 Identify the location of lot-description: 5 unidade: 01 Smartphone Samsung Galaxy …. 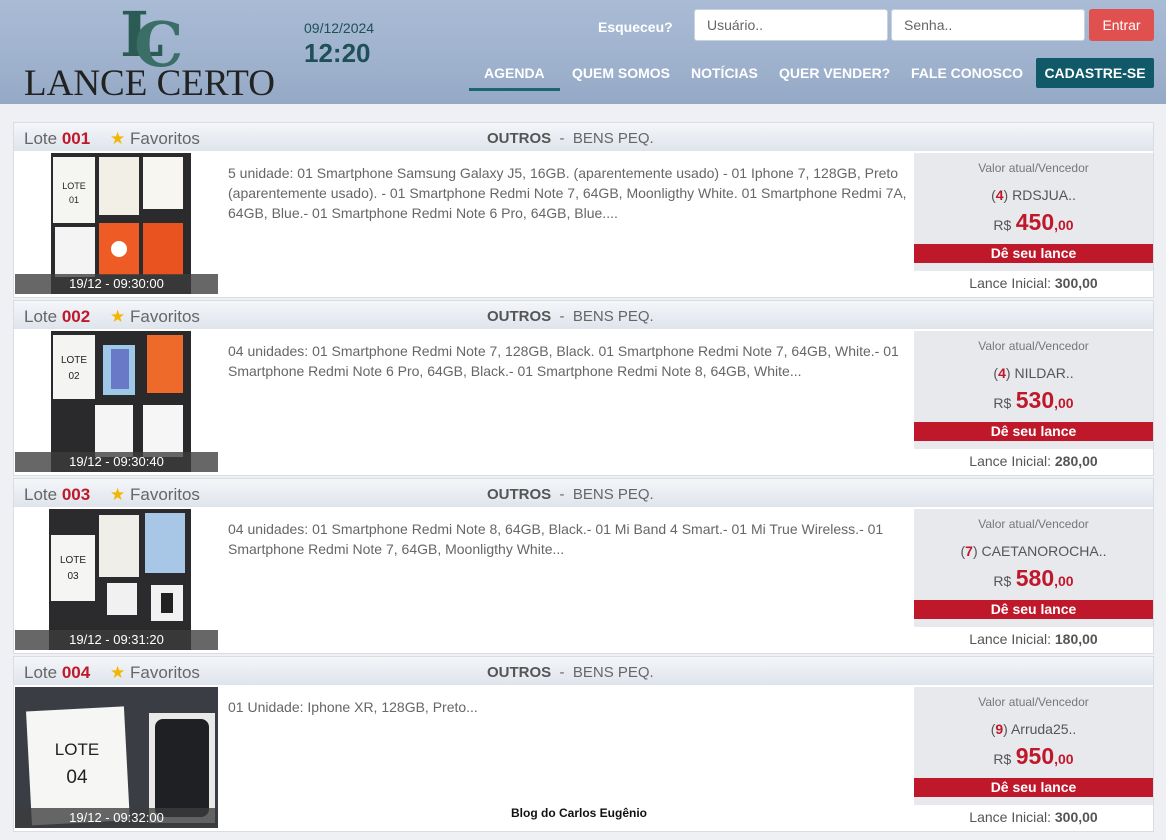
(571, 193).